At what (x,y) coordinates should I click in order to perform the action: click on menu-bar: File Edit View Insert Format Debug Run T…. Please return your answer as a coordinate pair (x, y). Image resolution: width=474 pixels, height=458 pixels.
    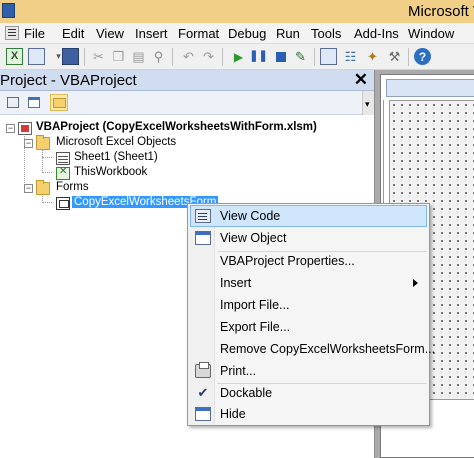
    Looking at the image, I should click on (237, 33).